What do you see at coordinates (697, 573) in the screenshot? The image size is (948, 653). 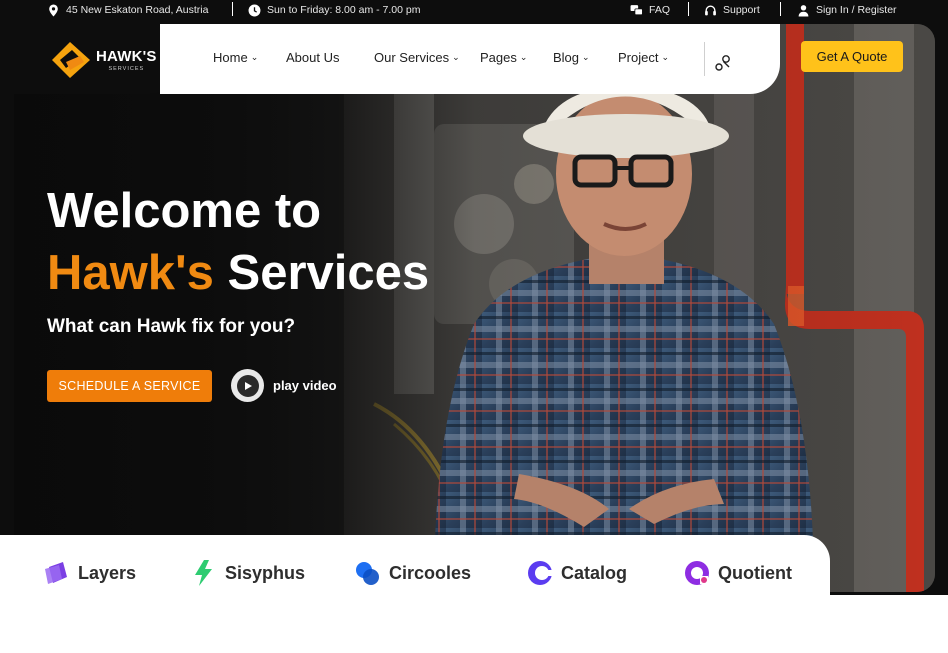 I see `quotient-icon` at bounding box center [697, 573].